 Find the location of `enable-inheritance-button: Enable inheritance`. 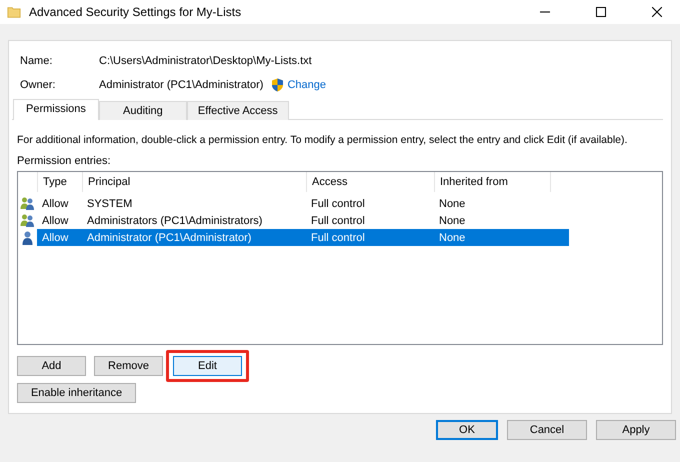

enable-inheritance-button: Enable inheritance is located at coordinates (76, 393).